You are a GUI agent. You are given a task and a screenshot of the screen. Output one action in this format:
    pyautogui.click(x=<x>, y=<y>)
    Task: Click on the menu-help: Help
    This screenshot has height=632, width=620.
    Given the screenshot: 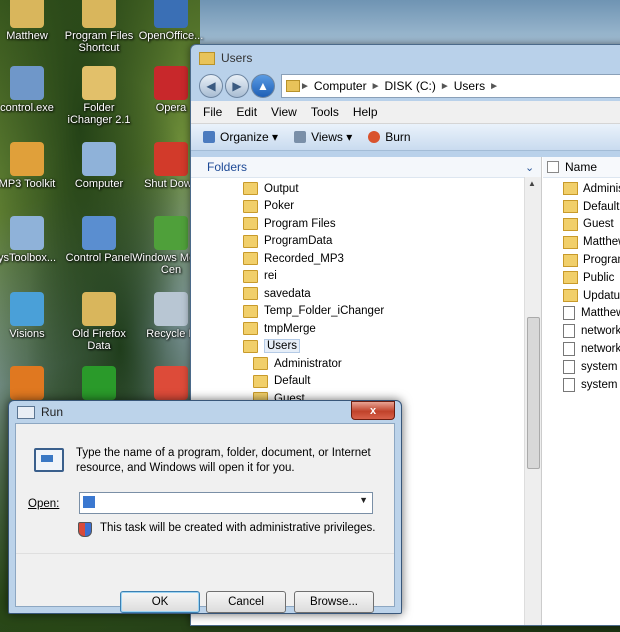 What is the action you would take?
    pyautogui.click(x=365, y=112)
    